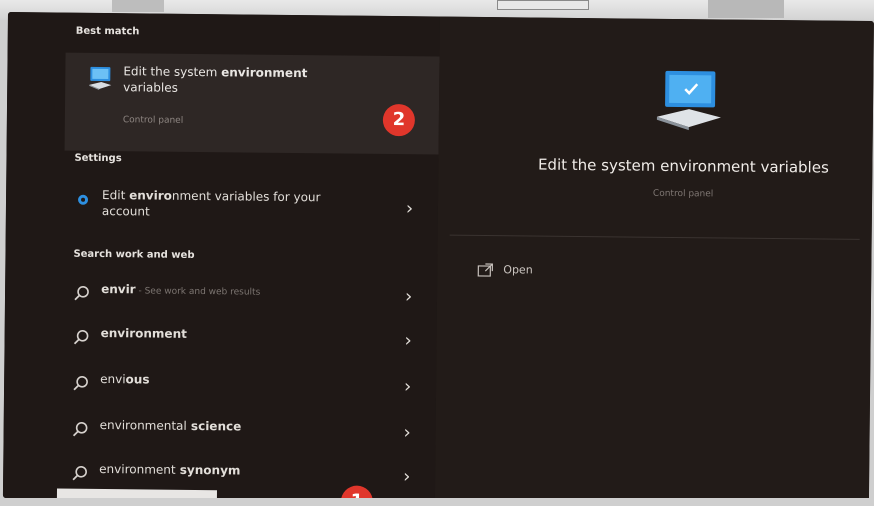 The width and height of the screenshot is (874, 506). I want to click on background-bottom-strip, so click(437, 502).